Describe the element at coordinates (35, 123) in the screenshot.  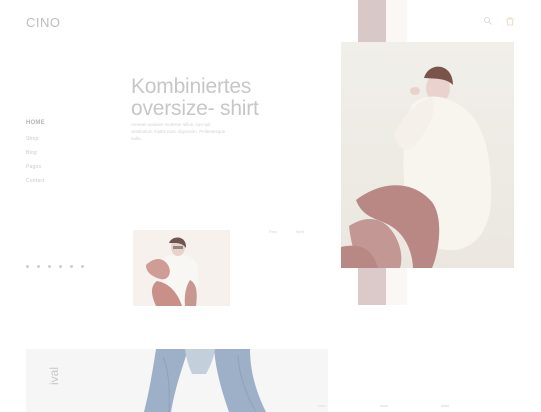
I see `nav-item-home: HOME` at that location.